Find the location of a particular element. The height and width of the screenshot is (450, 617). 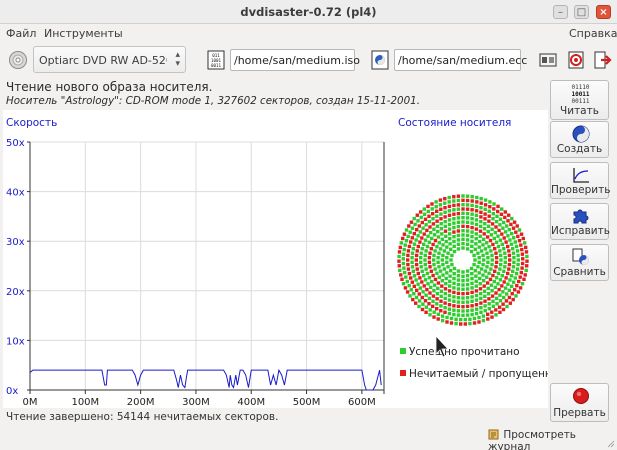

fix-button: Исправить is located at coordinates (580, 221).